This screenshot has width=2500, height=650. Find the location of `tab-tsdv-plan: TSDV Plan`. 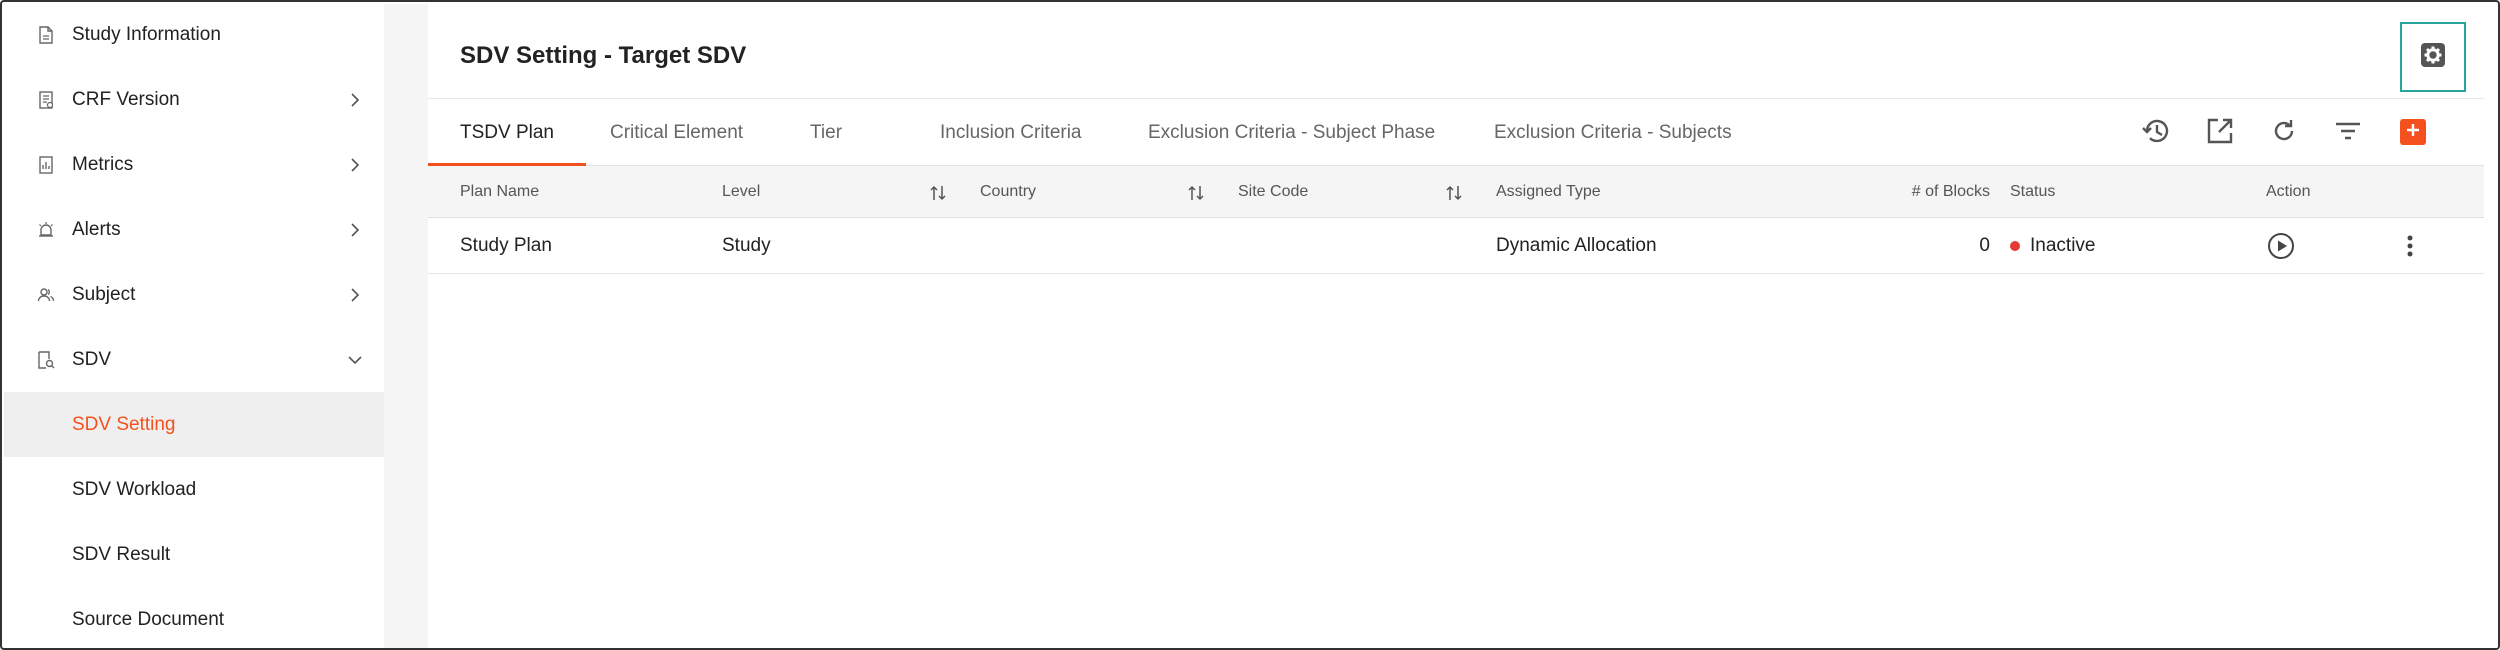

tab-tsdv-plan: TSDV Plan is located at coordinates (507, 133).